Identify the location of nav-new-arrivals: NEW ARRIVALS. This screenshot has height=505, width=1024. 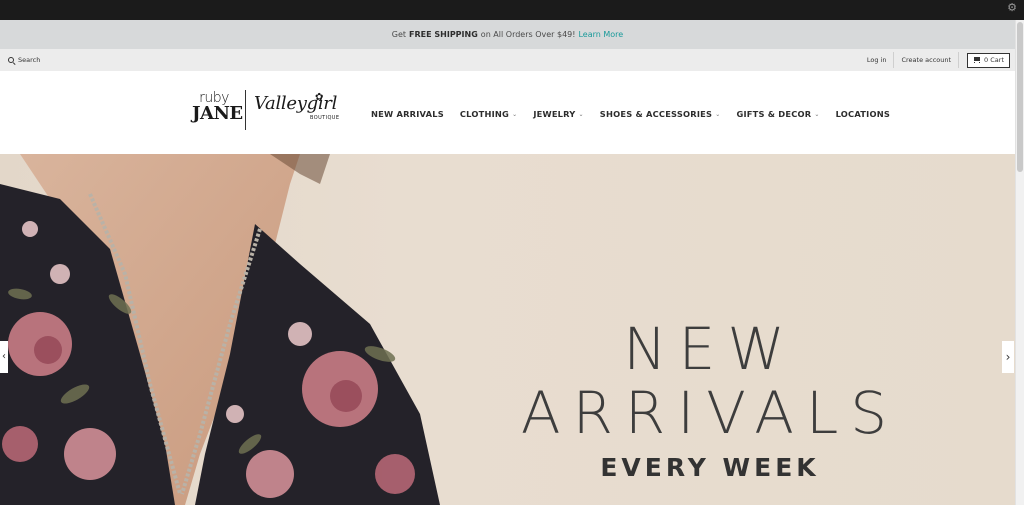
(407, 114).